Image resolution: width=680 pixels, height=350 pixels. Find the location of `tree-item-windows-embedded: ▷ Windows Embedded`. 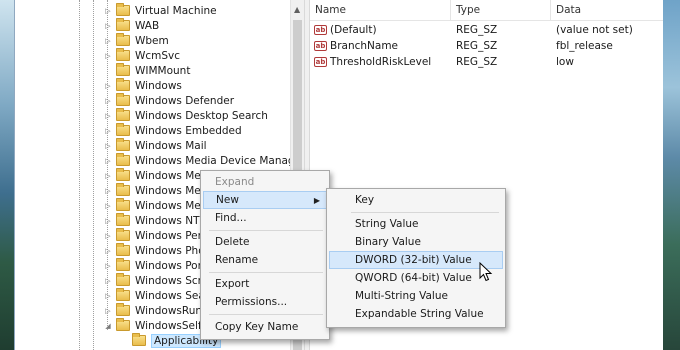

tree-item-windows-embedded: ▷ Windows Embedded is located at coordinates (172, 130).